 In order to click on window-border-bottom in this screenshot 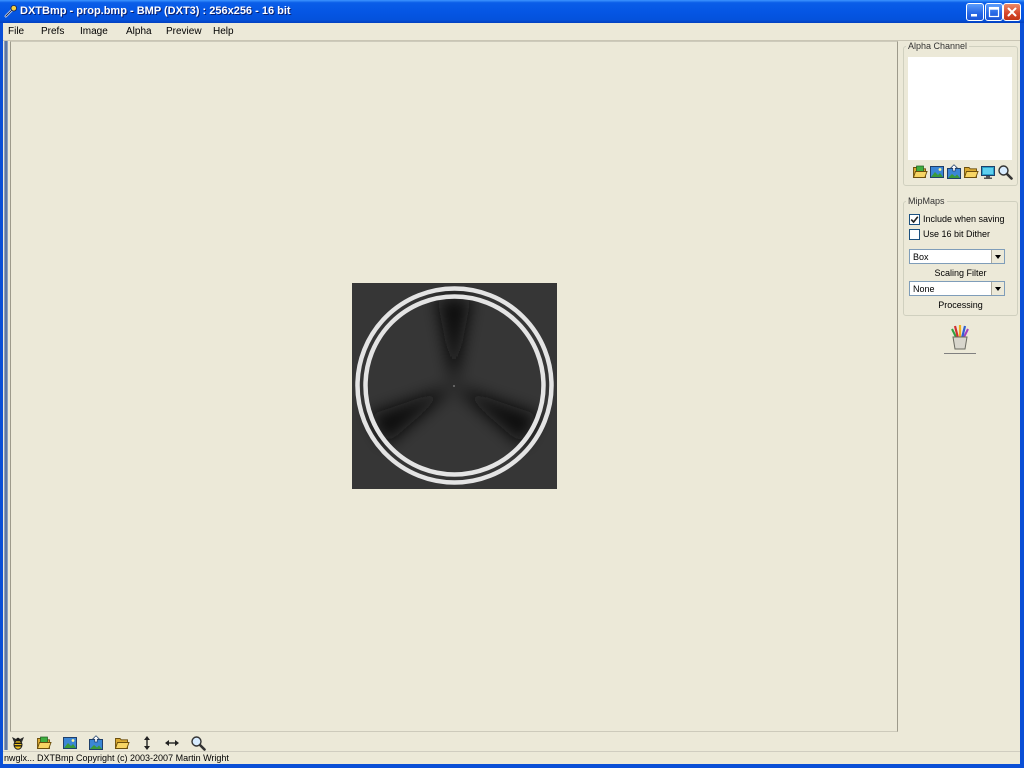, I will do `click(512, 766)`.